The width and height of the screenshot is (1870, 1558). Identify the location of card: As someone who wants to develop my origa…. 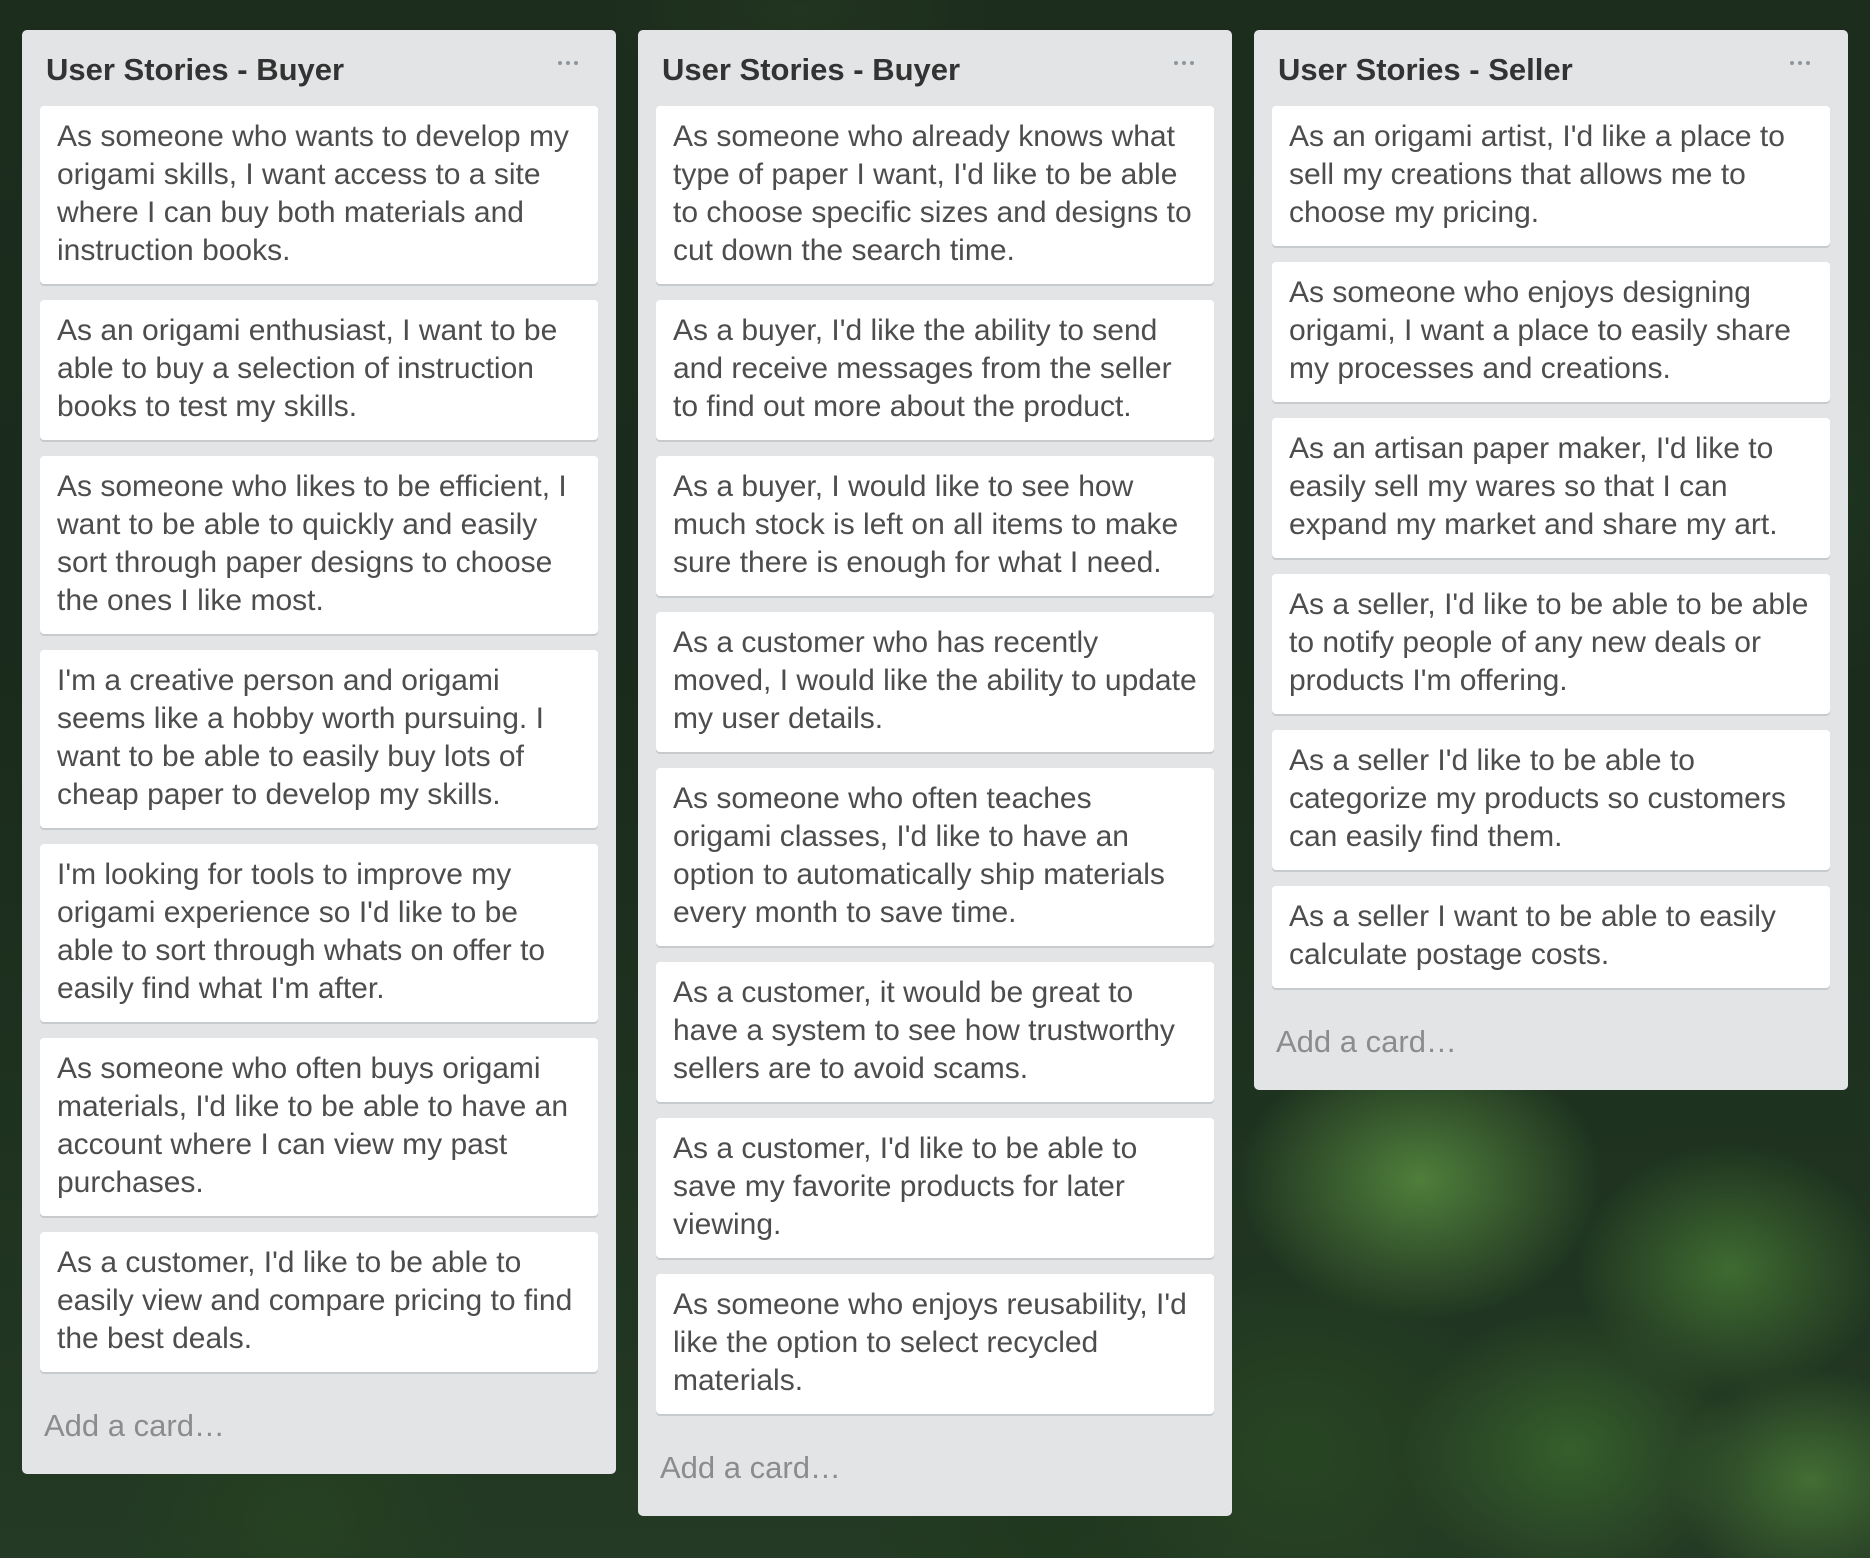
(319, 195).